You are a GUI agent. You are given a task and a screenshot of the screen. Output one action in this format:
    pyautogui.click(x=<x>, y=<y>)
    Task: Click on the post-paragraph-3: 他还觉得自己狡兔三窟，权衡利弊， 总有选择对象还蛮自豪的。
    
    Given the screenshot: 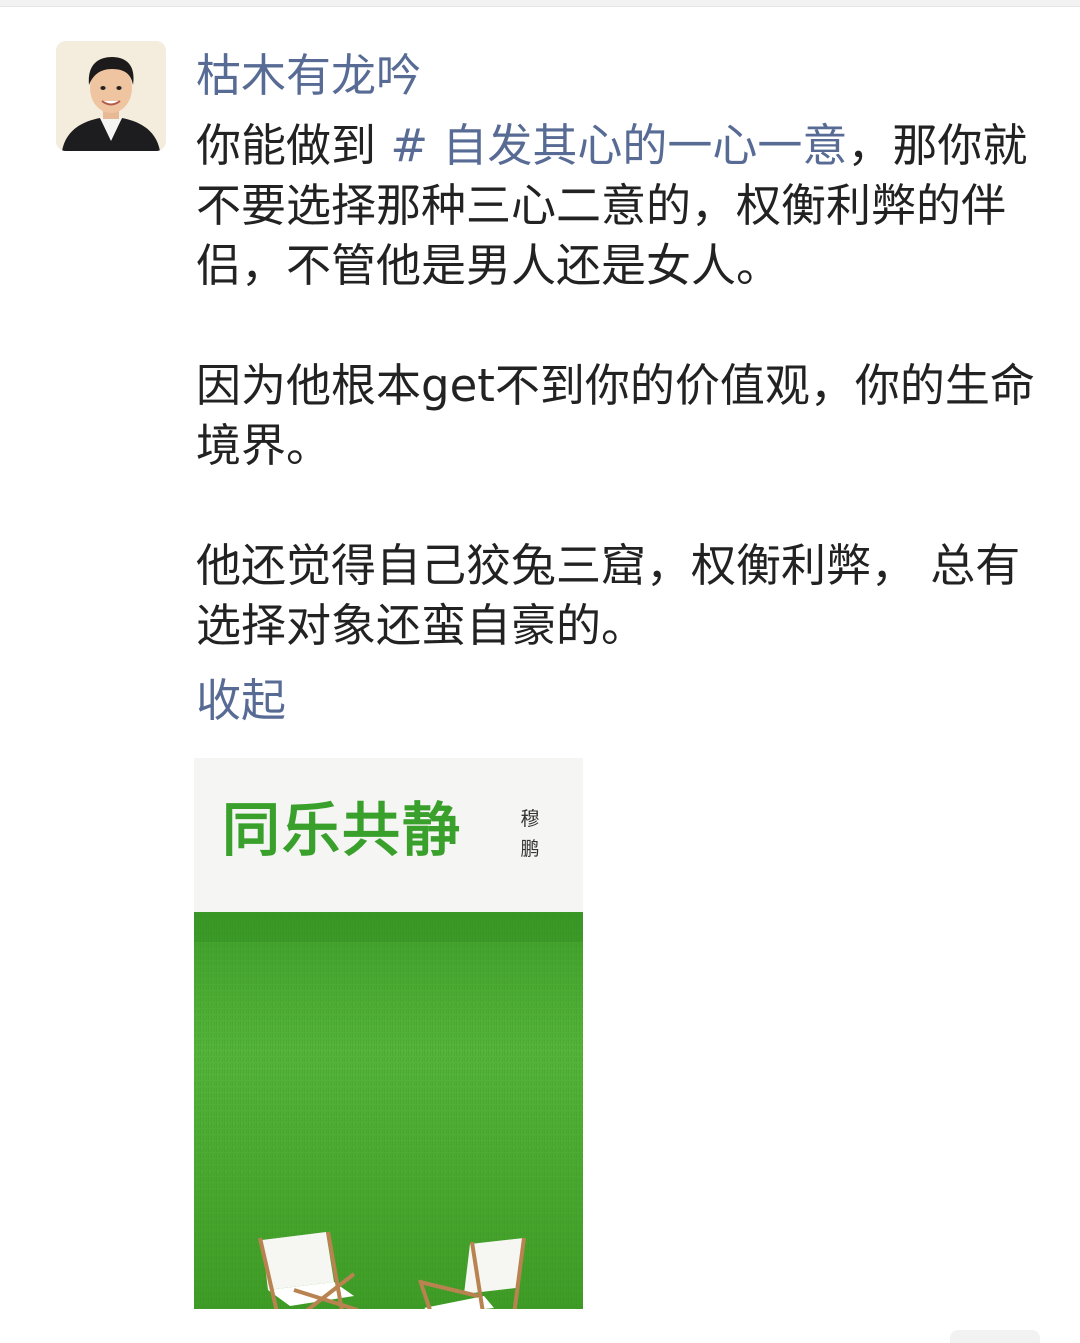 What is the action you would take?
    pyautogui.click(x=608, y=595)
    